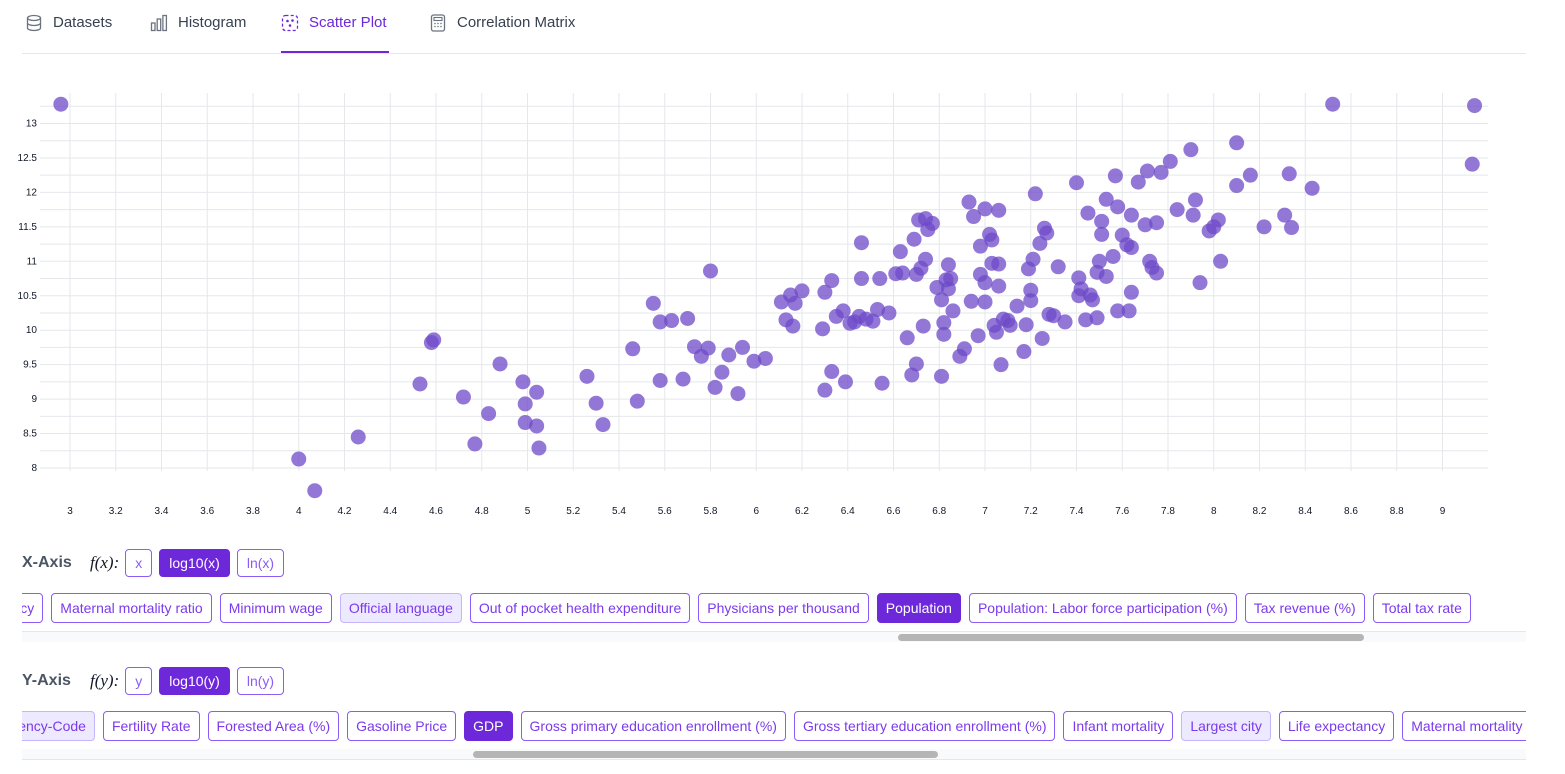 This screenshot has height=774, width=1565. Describe the element at coordinates (28, 158) in the screenshot. I see `y-tick-label: 12.5` at that location.